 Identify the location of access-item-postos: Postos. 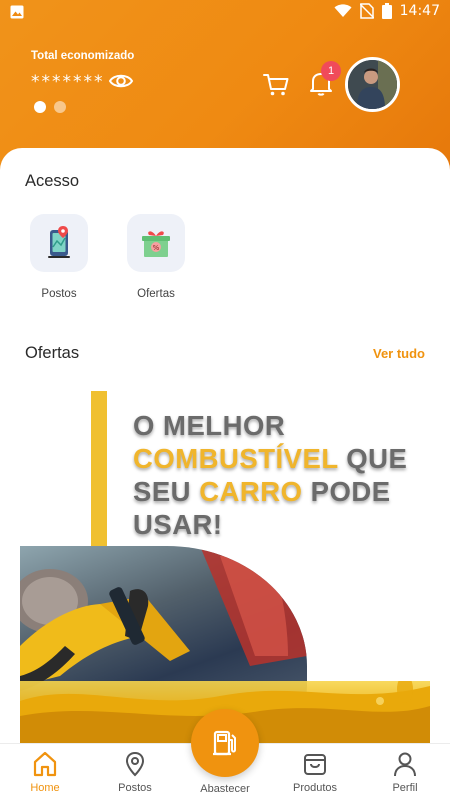
(59, 257).